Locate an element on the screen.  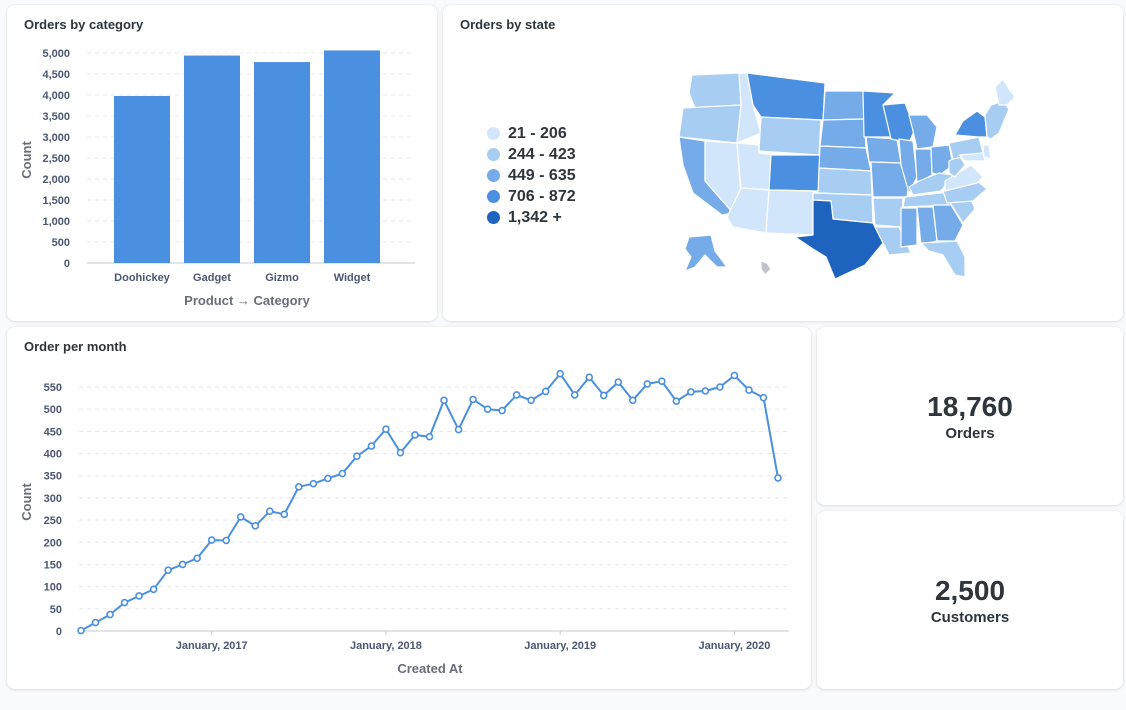
state-north-dakota is located at coordinates (843, 105).